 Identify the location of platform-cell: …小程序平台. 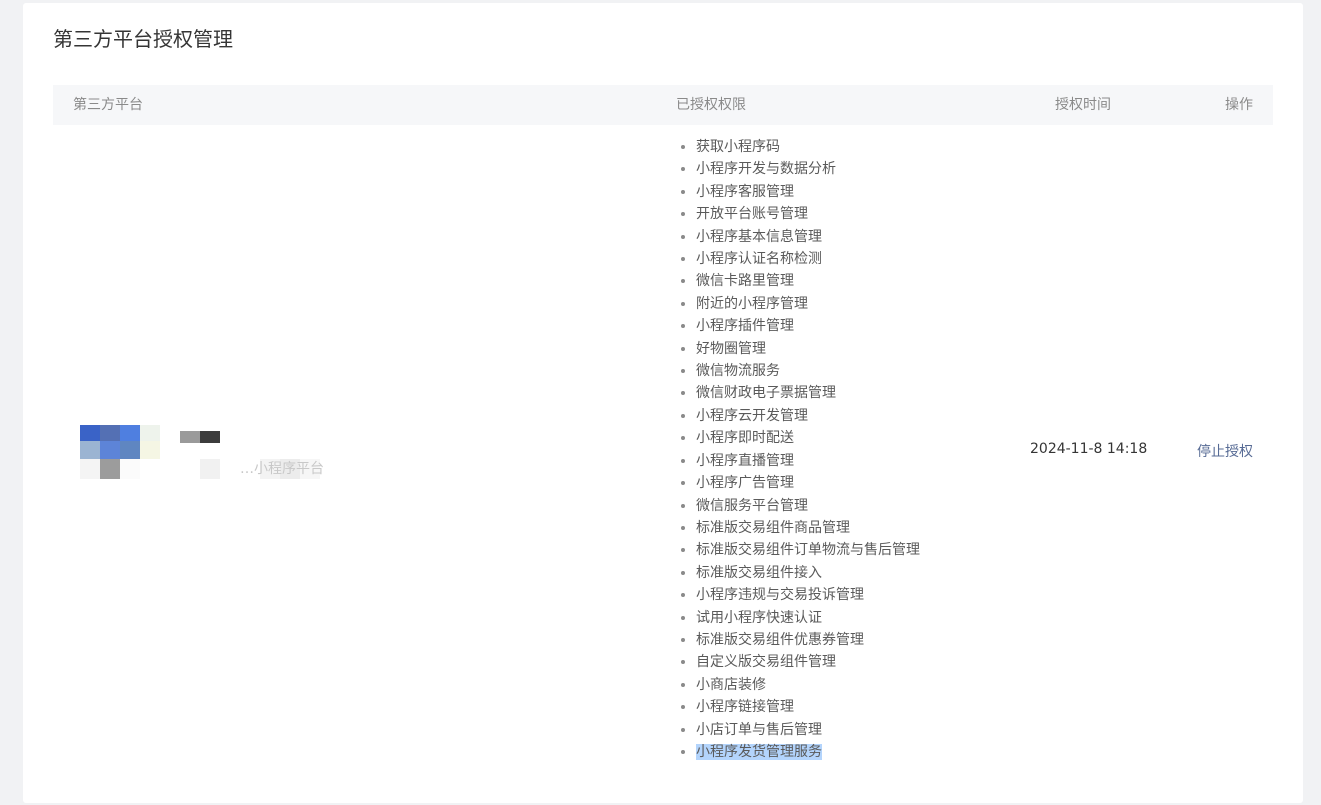
(220, 455).